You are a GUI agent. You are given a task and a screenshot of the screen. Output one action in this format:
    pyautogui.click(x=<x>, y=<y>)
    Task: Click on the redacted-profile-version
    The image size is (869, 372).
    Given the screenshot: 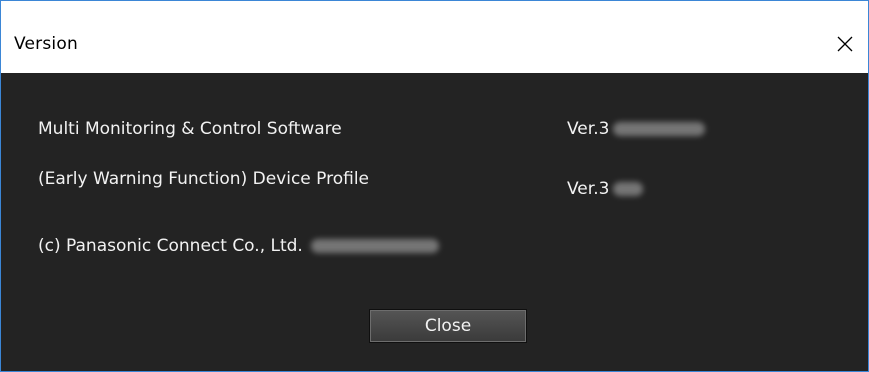 What is the action you would take?
    pyautogui.click(x=628, y=189)
    